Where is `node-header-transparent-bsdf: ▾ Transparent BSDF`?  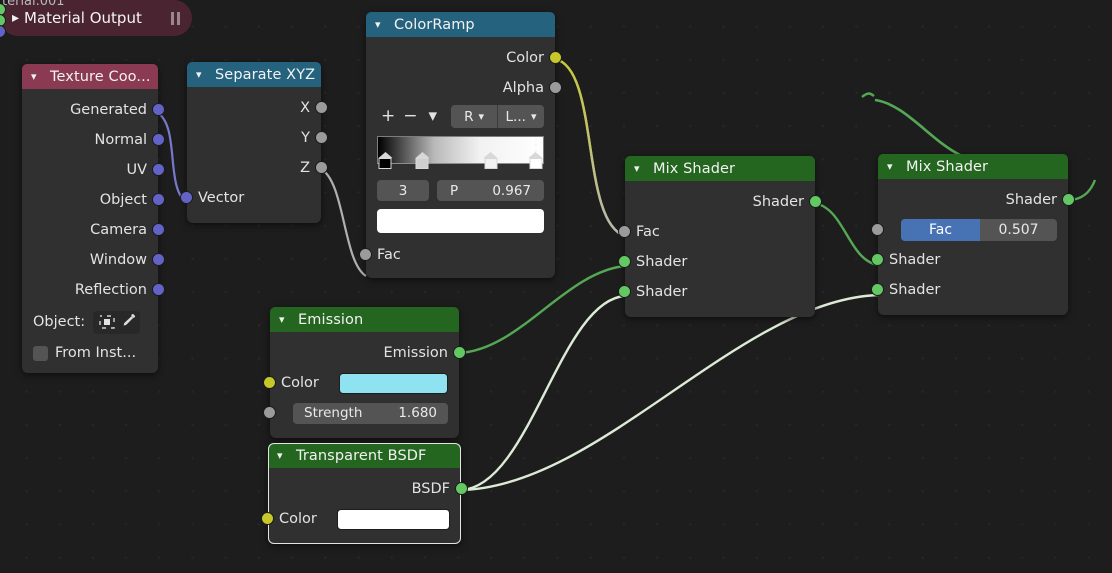
node-header-transparent-bsdf: ▾ Transparent BSDF is located at coordinates (364, 455).